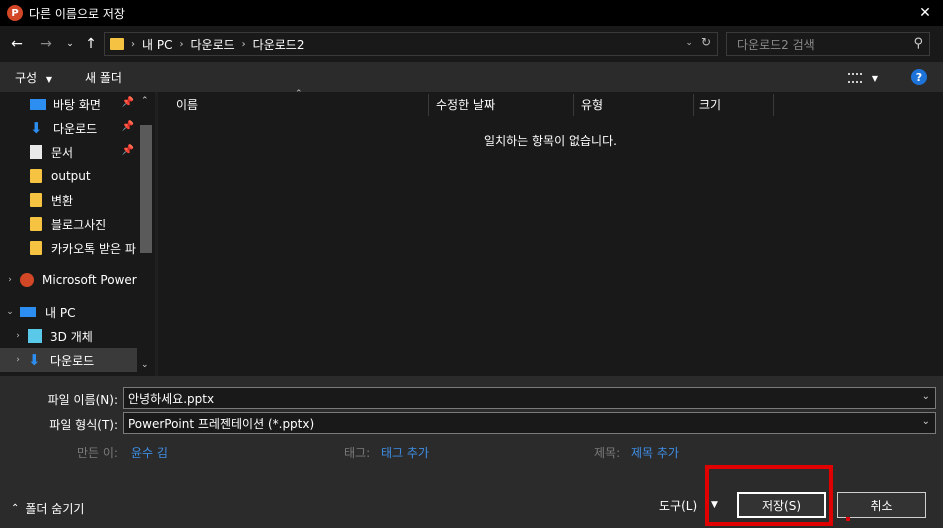 Image resolution: width=943 pixels, height=528 pixels. I want to click on nav-item-label: 변환, so click(62, 200).